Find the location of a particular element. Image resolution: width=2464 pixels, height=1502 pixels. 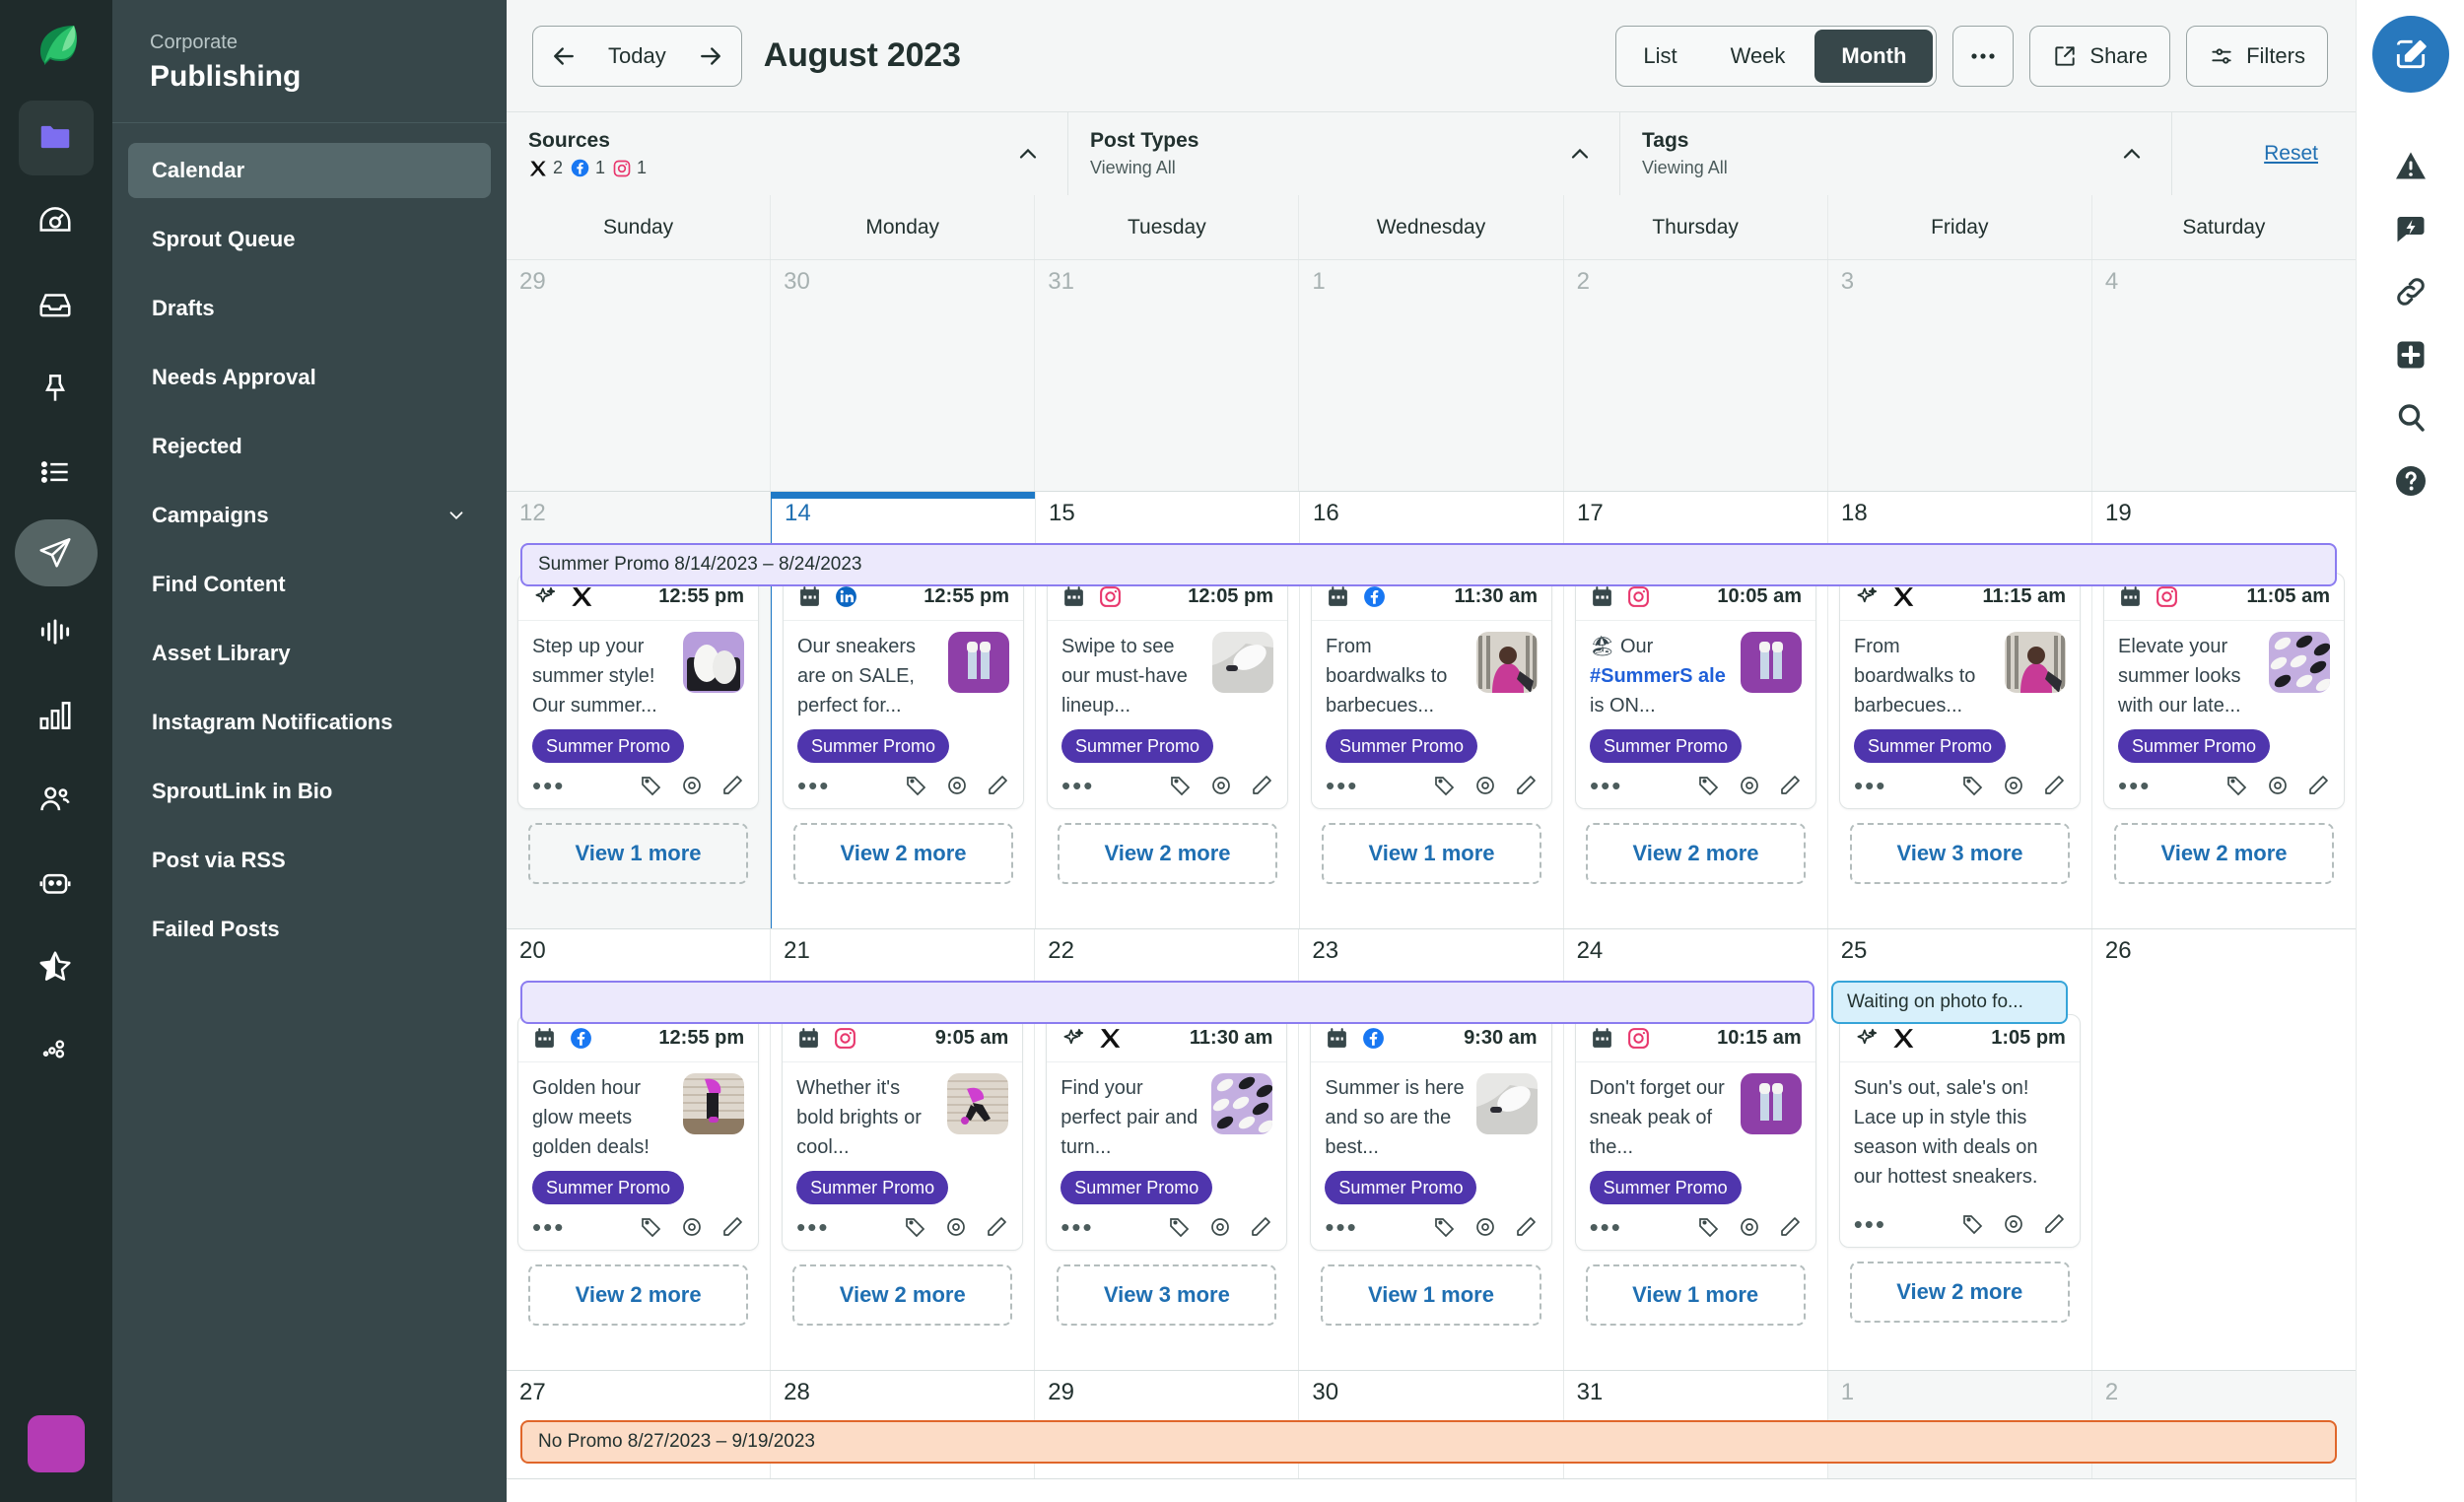

tab-week-view: Week is located at coordinates (1758, 56).